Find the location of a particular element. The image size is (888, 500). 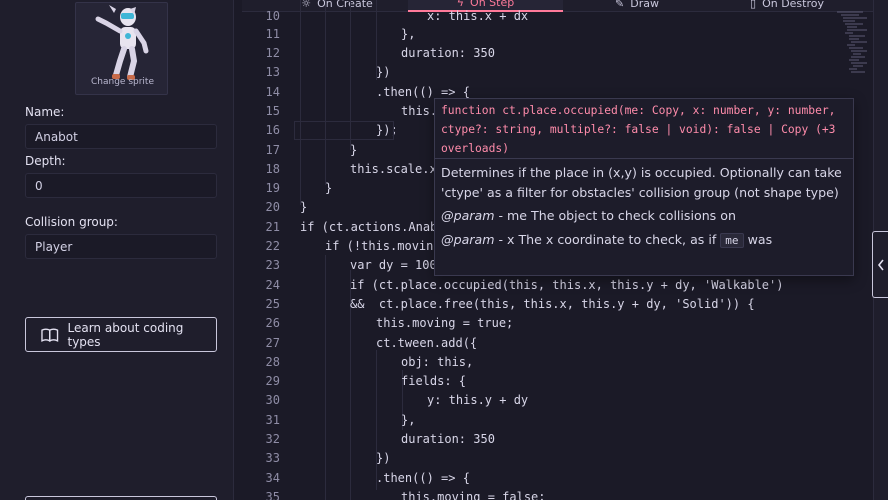

line-number: 11 is located at coordinates (272, 33).